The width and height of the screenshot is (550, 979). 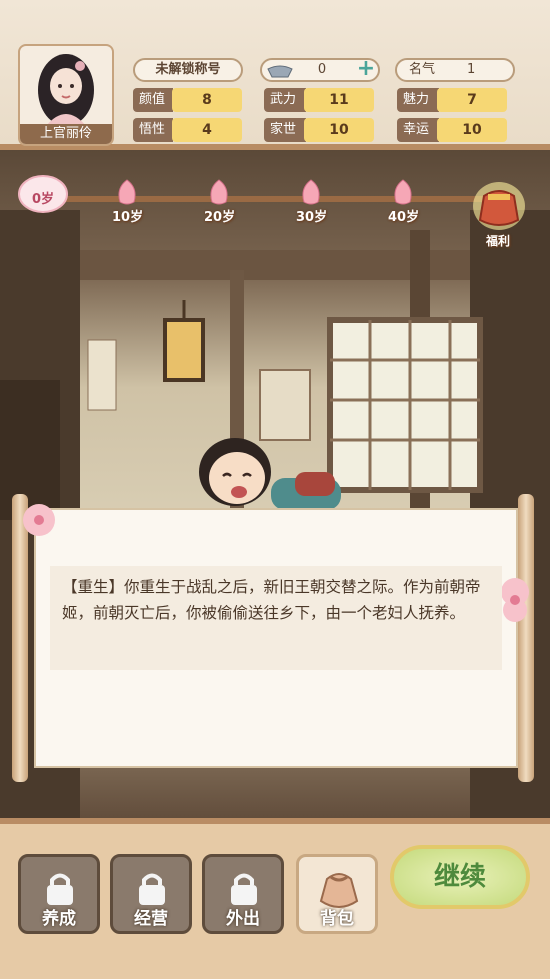 What do you see at coordinates (285, 130) in the screenshot?
I see `stat-label-family: 家世` at bounding box center [285, 130].